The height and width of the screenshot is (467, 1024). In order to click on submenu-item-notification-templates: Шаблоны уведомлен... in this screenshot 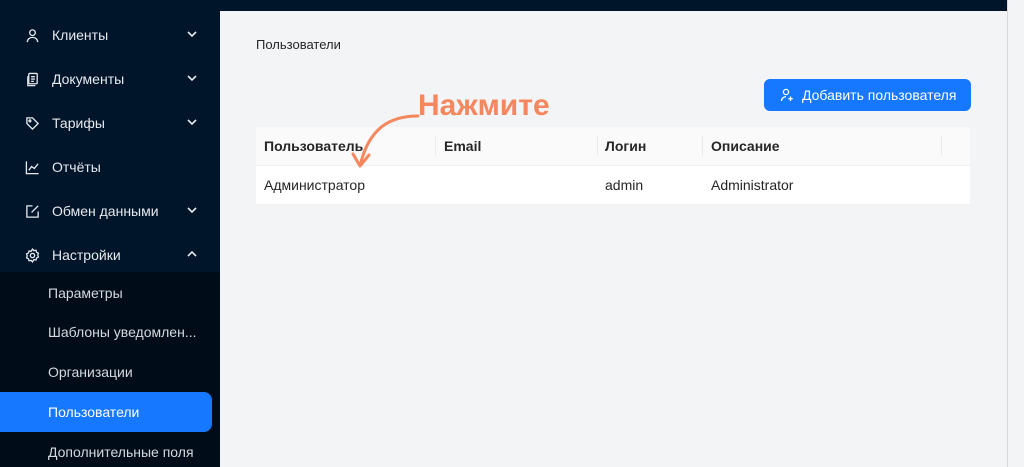, I will do `click(110, 332)`.